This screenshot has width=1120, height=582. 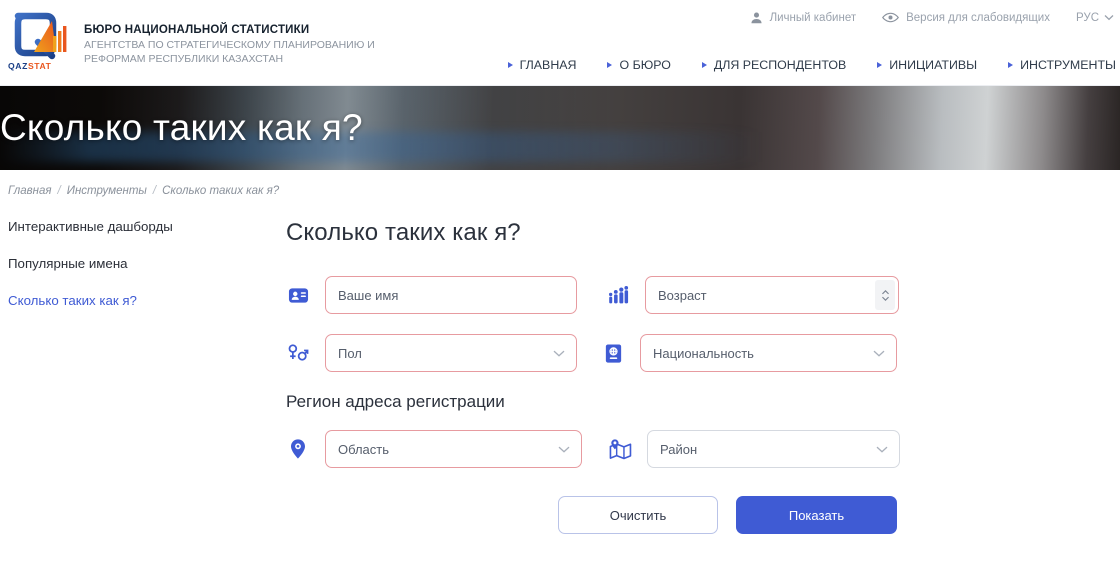 I want to click on district-select-placeholder: Район, so click(x=679, y=449).